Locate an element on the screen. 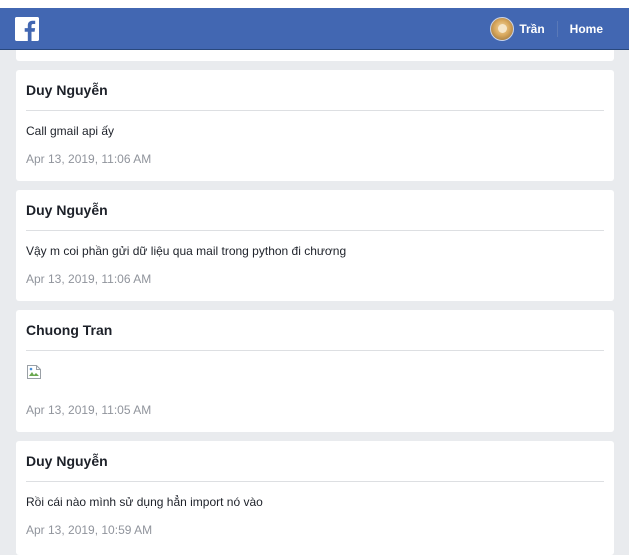 The height and width of the screenshot is (555, 629). avatar is located at coordinates (502, 29).